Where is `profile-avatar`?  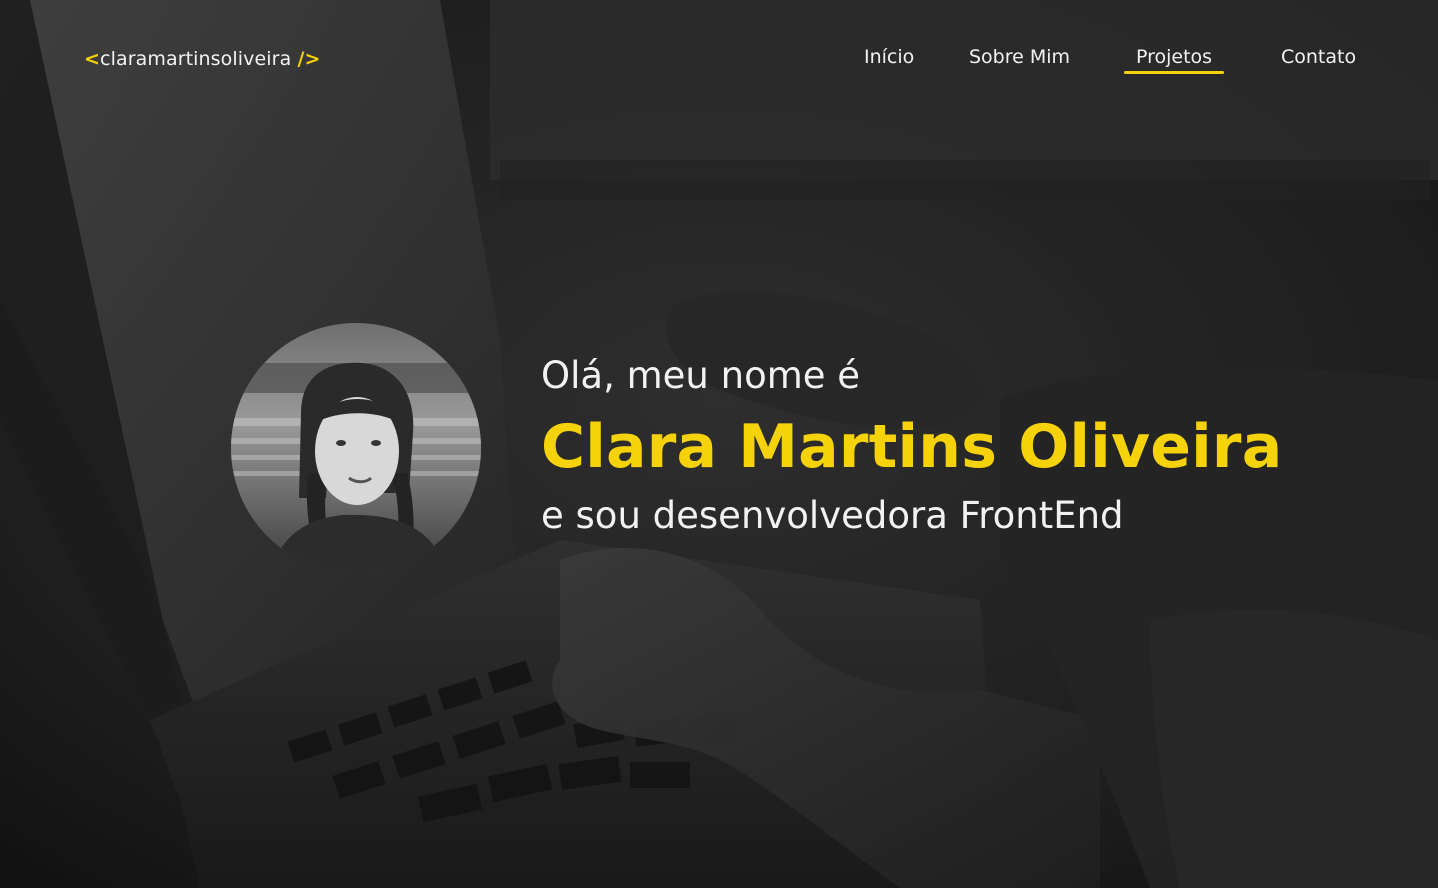
profile-avatar is located at coordinates (356, 448).